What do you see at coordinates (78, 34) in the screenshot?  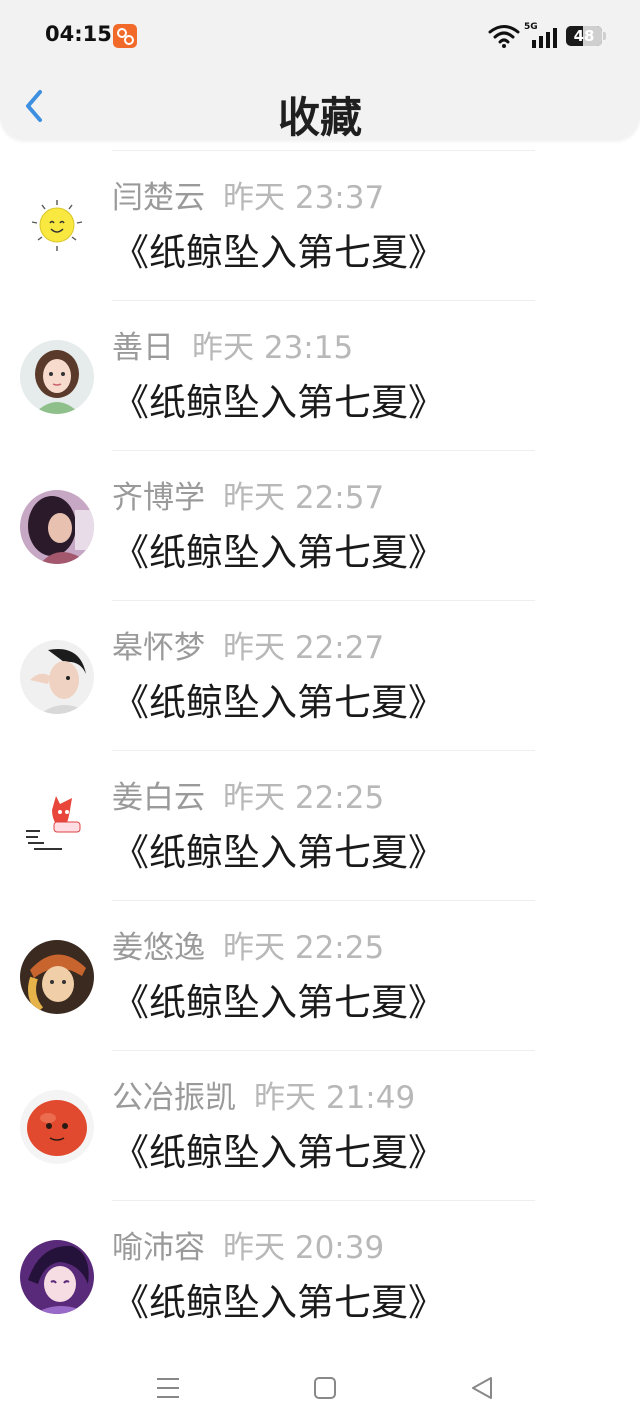 I see `status-time: 04:15` at bounding box center [78, 34].